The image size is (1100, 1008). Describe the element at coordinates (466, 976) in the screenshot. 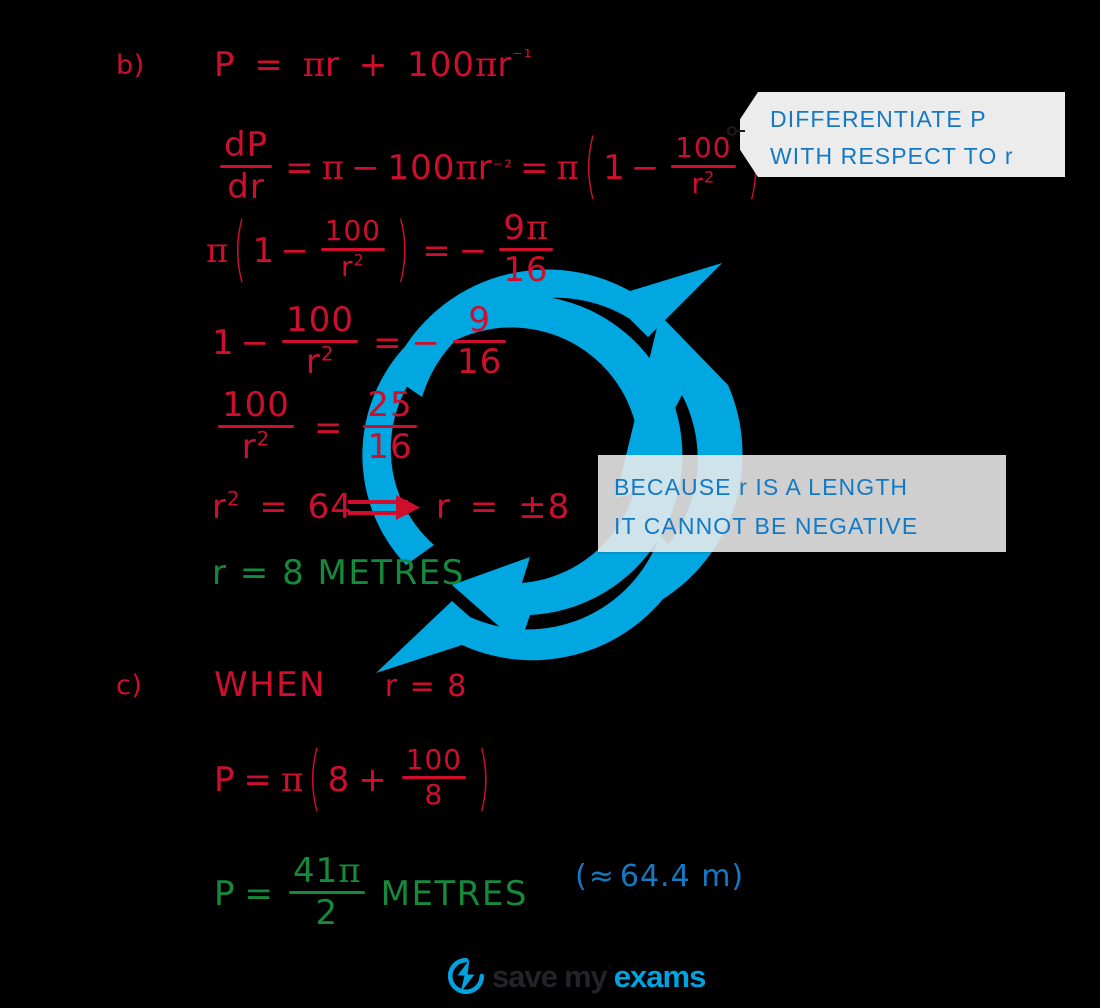

I see `bolt-circle-icon` at that location.